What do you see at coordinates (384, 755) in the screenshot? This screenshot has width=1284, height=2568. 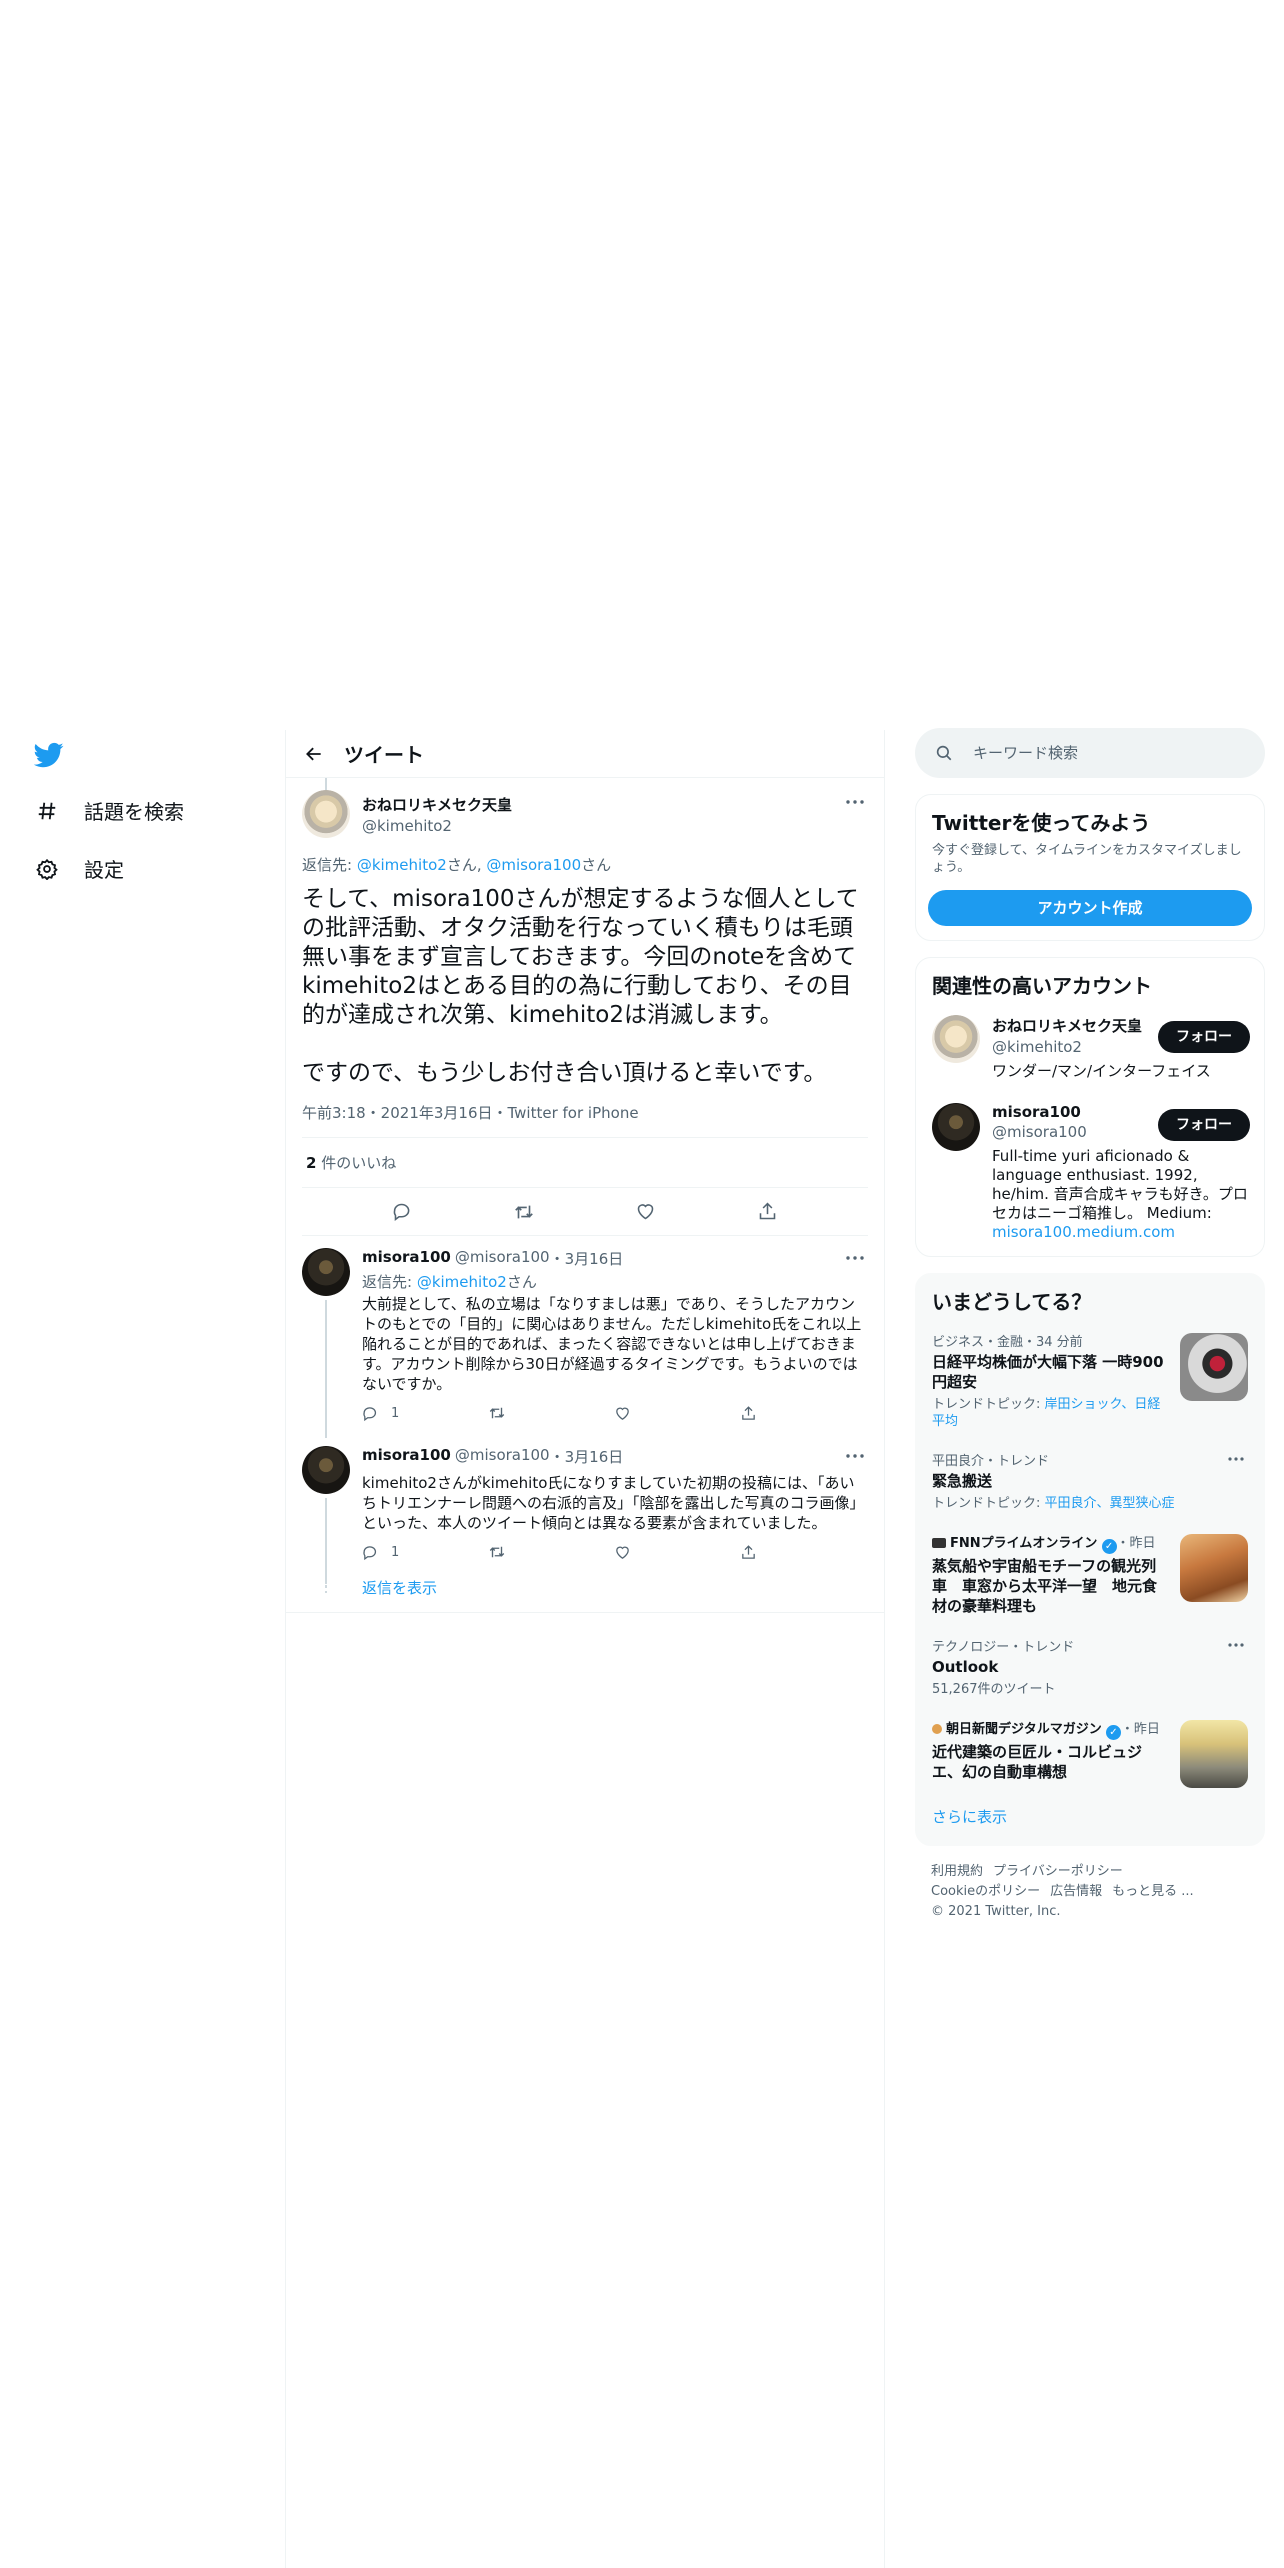 I see `page-title: ツイート` at bounding box center [384, 755].